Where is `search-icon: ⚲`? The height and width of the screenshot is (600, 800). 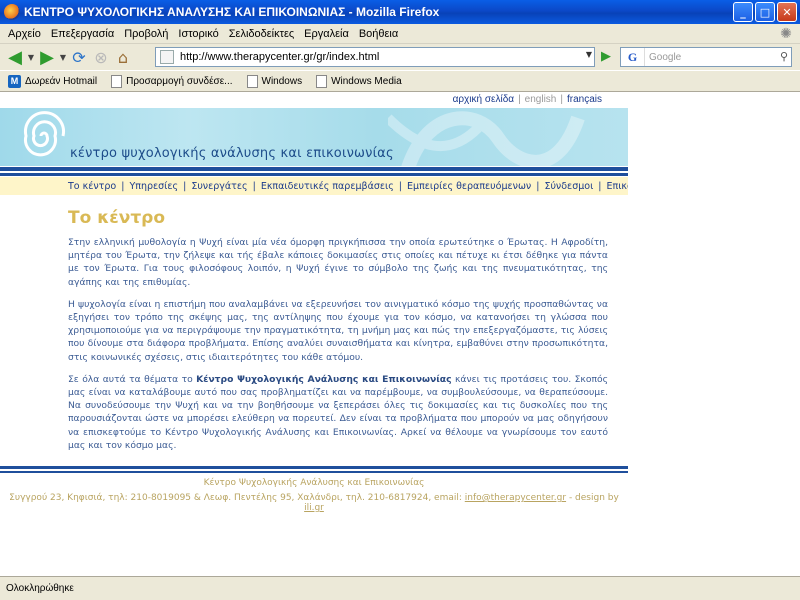 search-icon: ⚲ is located at coordinates (784, 56).